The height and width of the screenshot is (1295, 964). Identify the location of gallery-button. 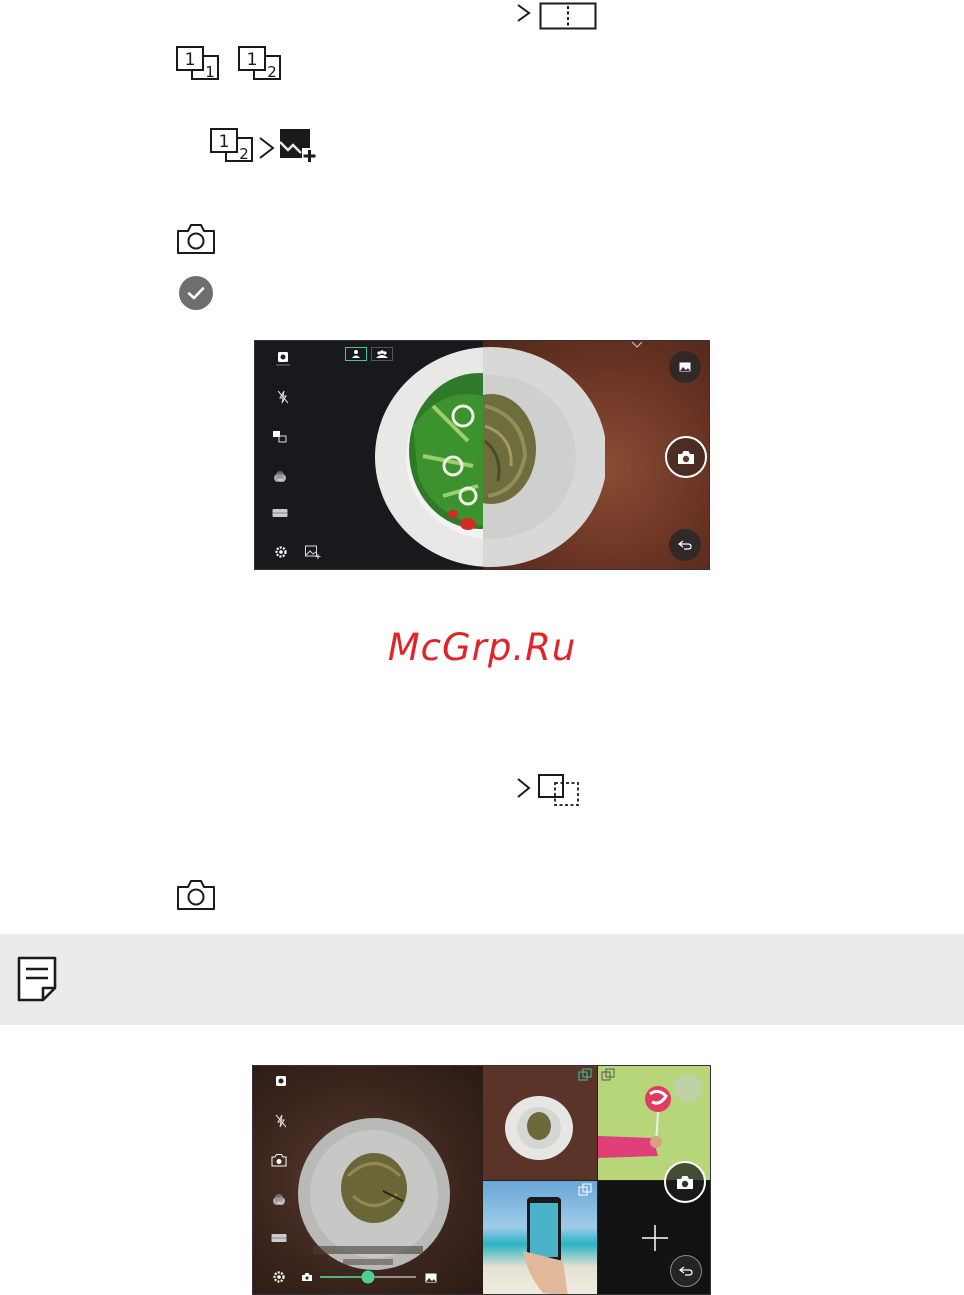
(685, 367).